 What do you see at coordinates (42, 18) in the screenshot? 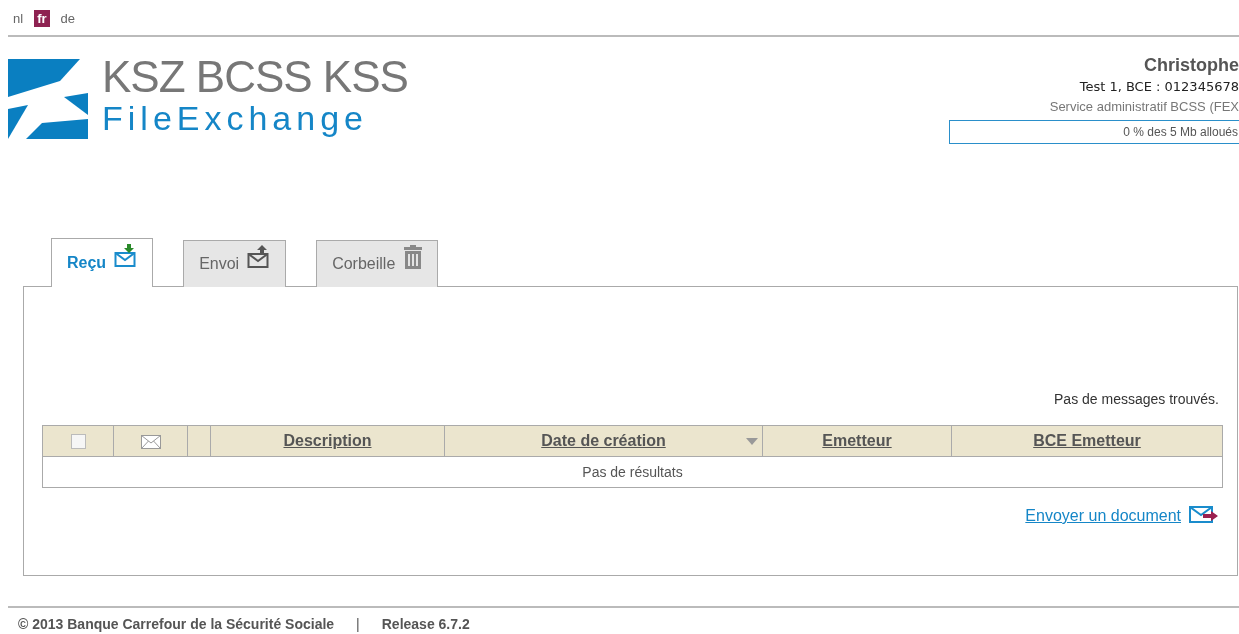
I see `language-link: fr` at bounding box center [42, 18].